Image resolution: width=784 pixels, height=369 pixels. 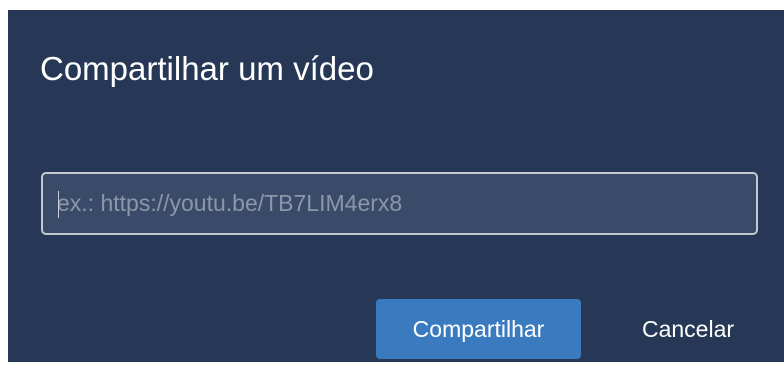 I want to click on share-button: Compartilhar, so click(x=478, y=329).